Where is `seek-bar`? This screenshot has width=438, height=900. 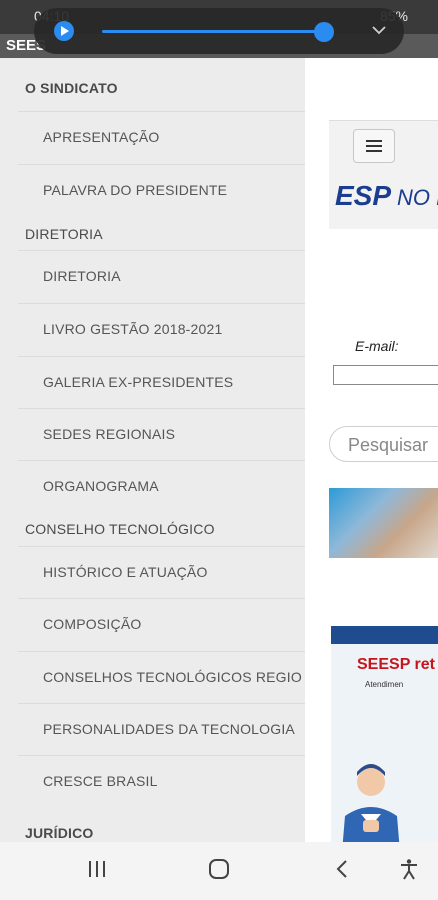 seek-bar is located at coordinates (214, 31).